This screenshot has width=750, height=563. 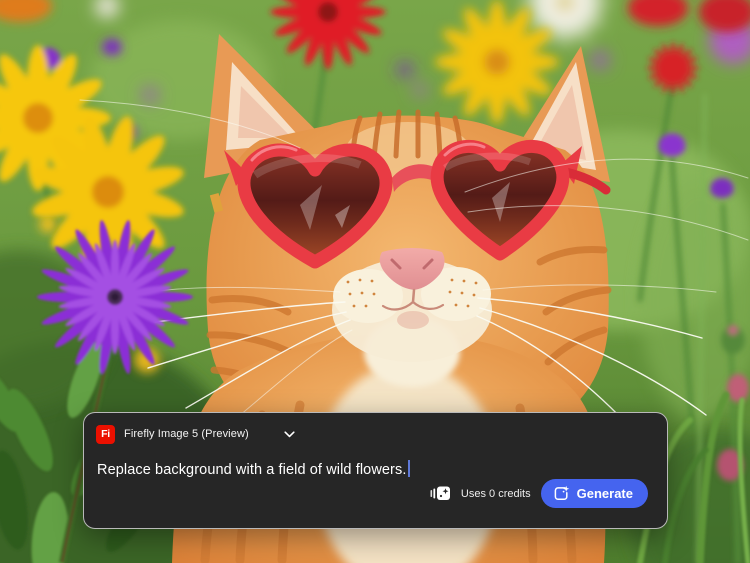 I want to click on model-selector: Fi Firefly Image 5 (Preview), so click(x=195, y=434).